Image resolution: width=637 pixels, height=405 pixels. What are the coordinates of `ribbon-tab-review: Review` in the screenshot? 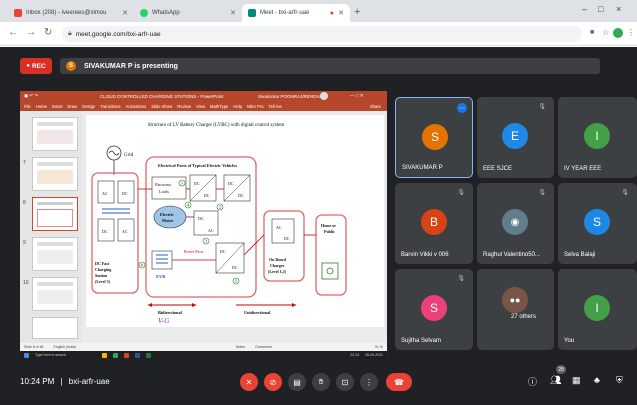 It's located at (184, 106).